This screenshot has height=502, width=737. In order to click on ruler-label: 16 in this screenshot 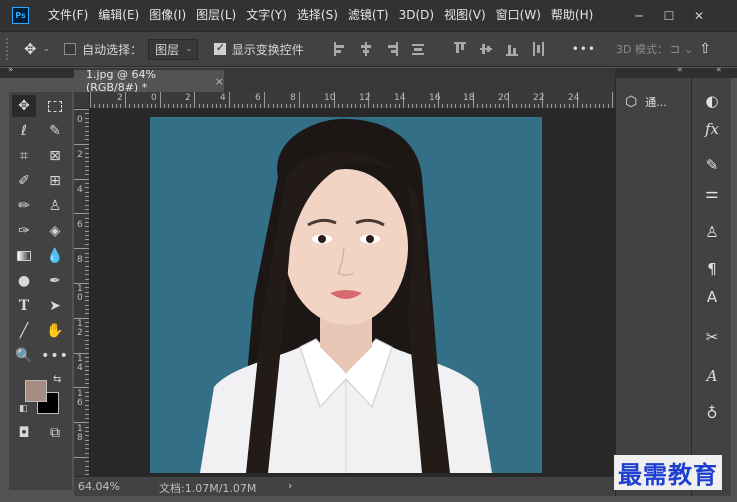, I will do `click(435, 98)`.